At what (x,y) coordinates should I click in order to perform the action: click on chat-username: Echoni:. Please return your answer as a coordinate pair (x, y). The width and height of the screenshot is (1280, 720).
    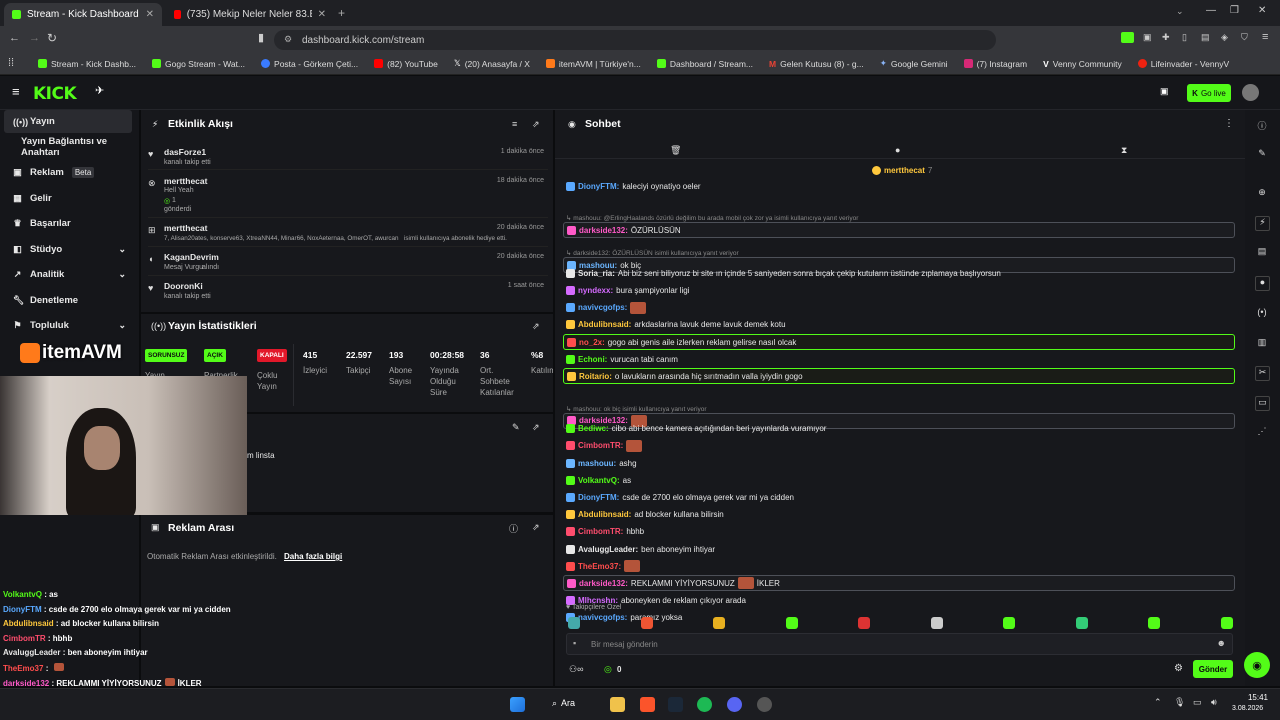
    Looking at the image, I should click on (592, 359).